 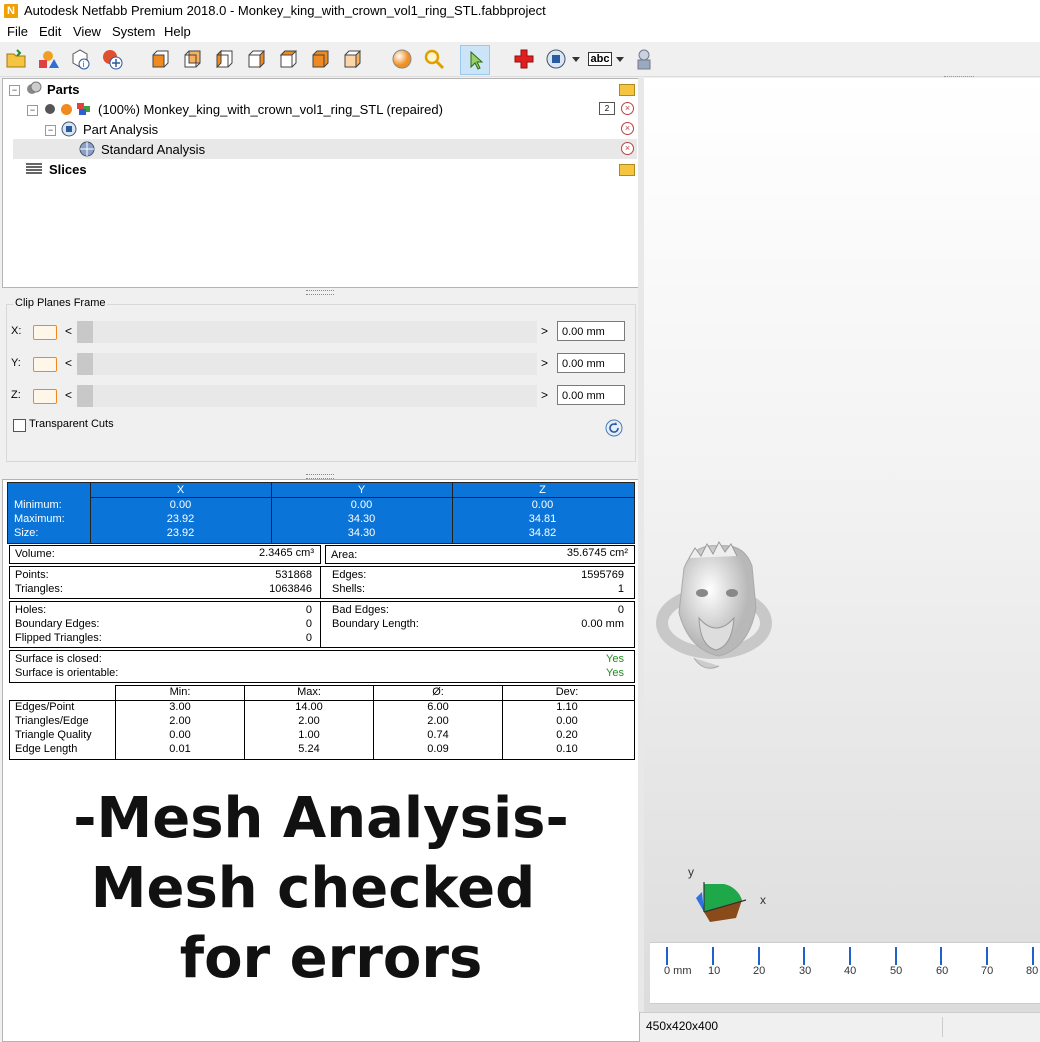 I want to click on quality-cell: 0.09, so click(x=438, y=749).